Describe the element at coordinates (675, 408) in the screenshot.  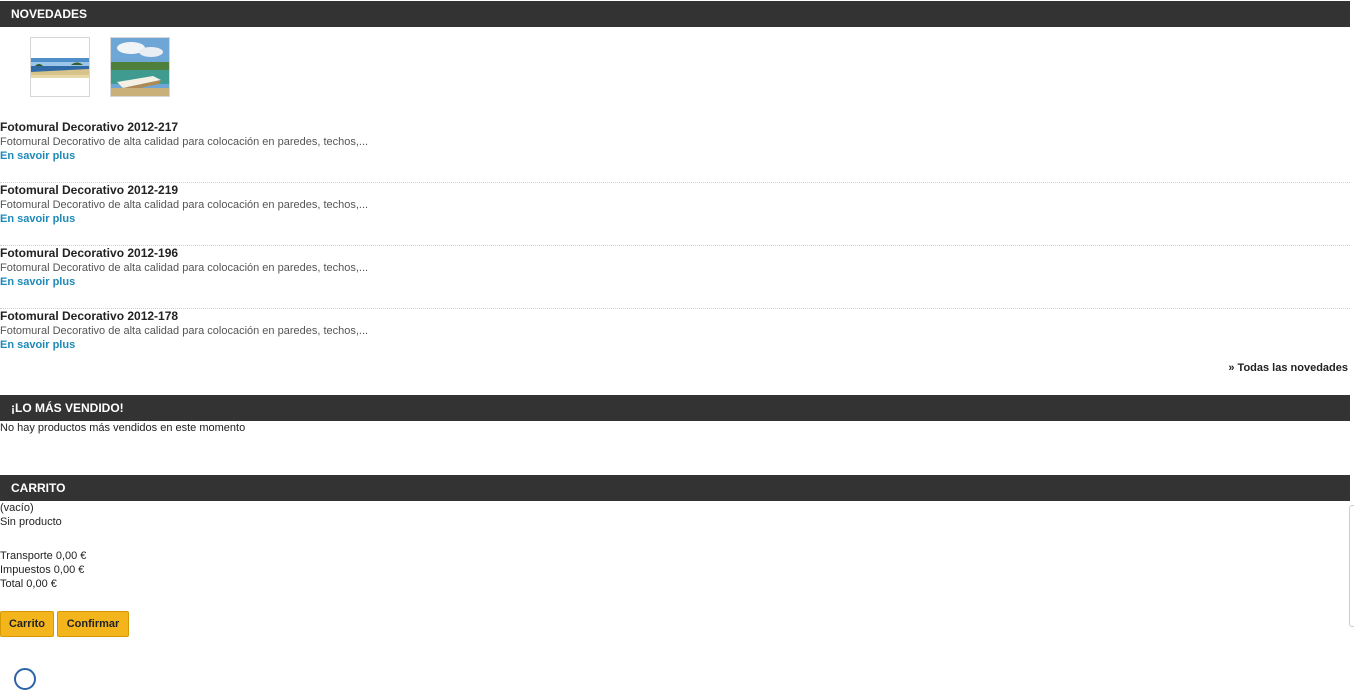
I see `best-sellers-header: ¡LO MÁS VENDIDO!` at that location.